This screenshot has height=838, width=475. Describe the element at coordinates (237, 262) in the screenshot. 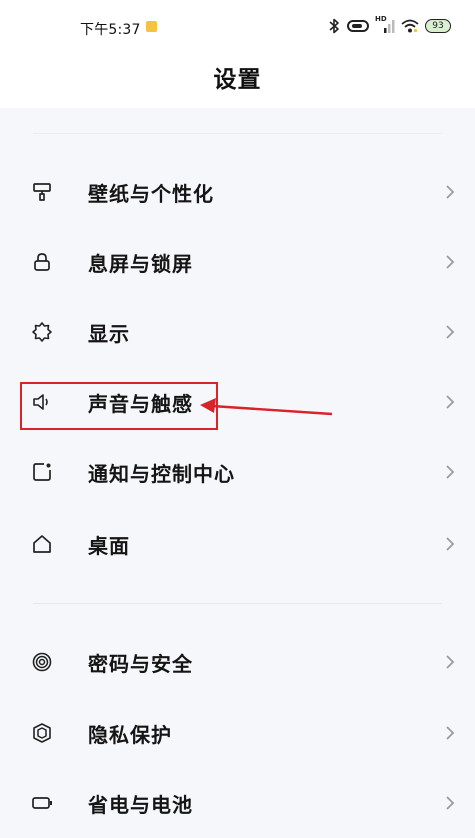

I see `settings-item-lock-screen: 息屏与锁屏` at that location.